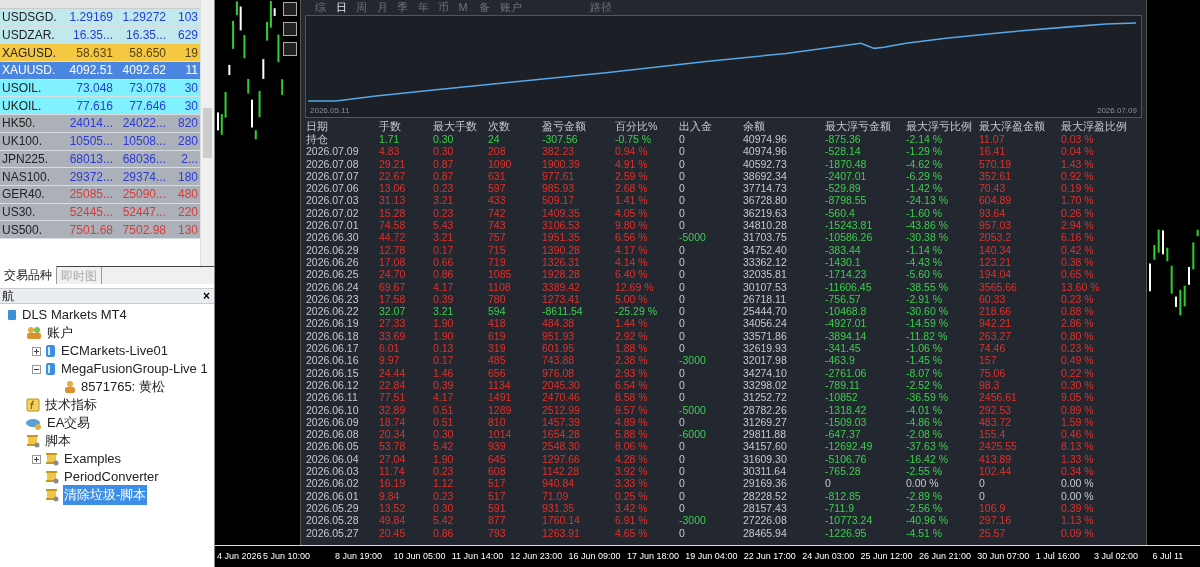  What do you see at coordinates (765, 348) in the screenshot?
I see `table-cell-text: 32619.93` at bounding box center [765, 348].